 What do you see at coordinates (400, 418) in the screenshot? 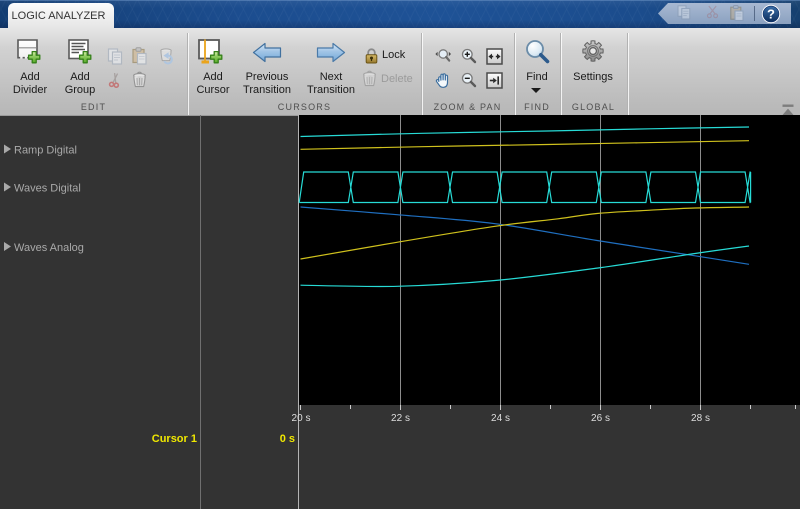
I see `svg-text: 22 s` at bounding box center [400, 418].